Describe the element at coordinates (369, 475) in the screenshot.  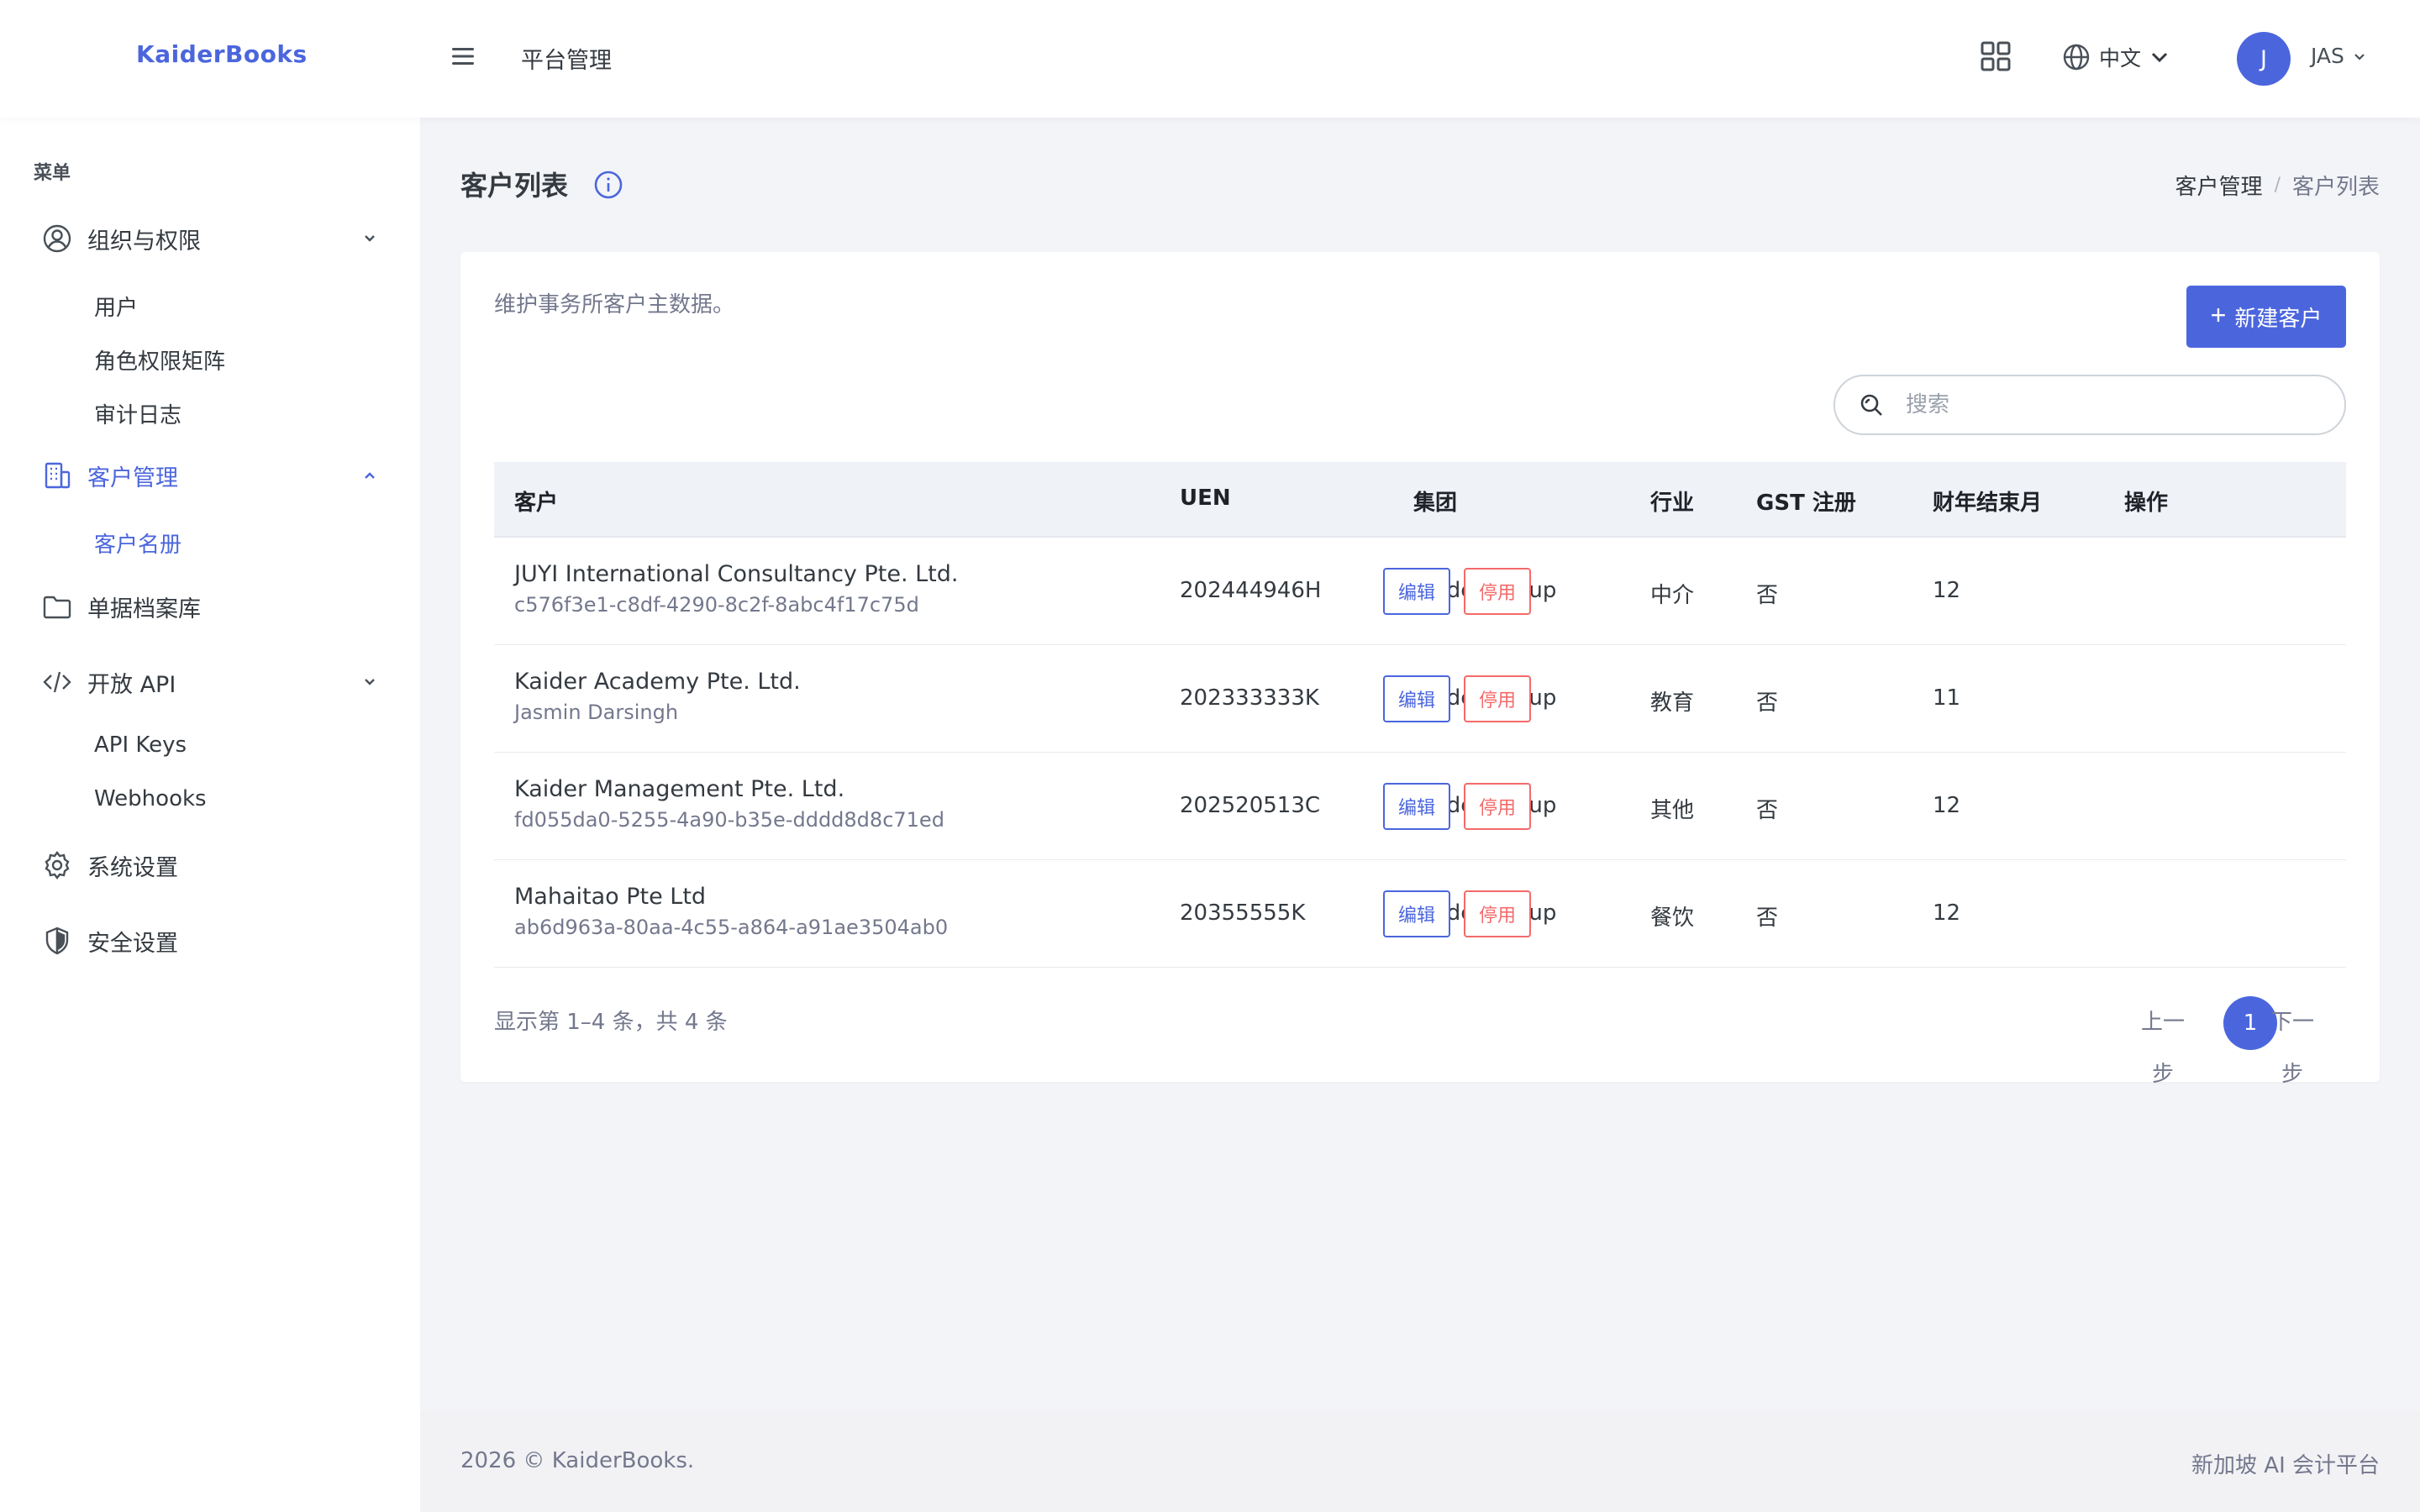
I see `chevron-up-icon` at that location.